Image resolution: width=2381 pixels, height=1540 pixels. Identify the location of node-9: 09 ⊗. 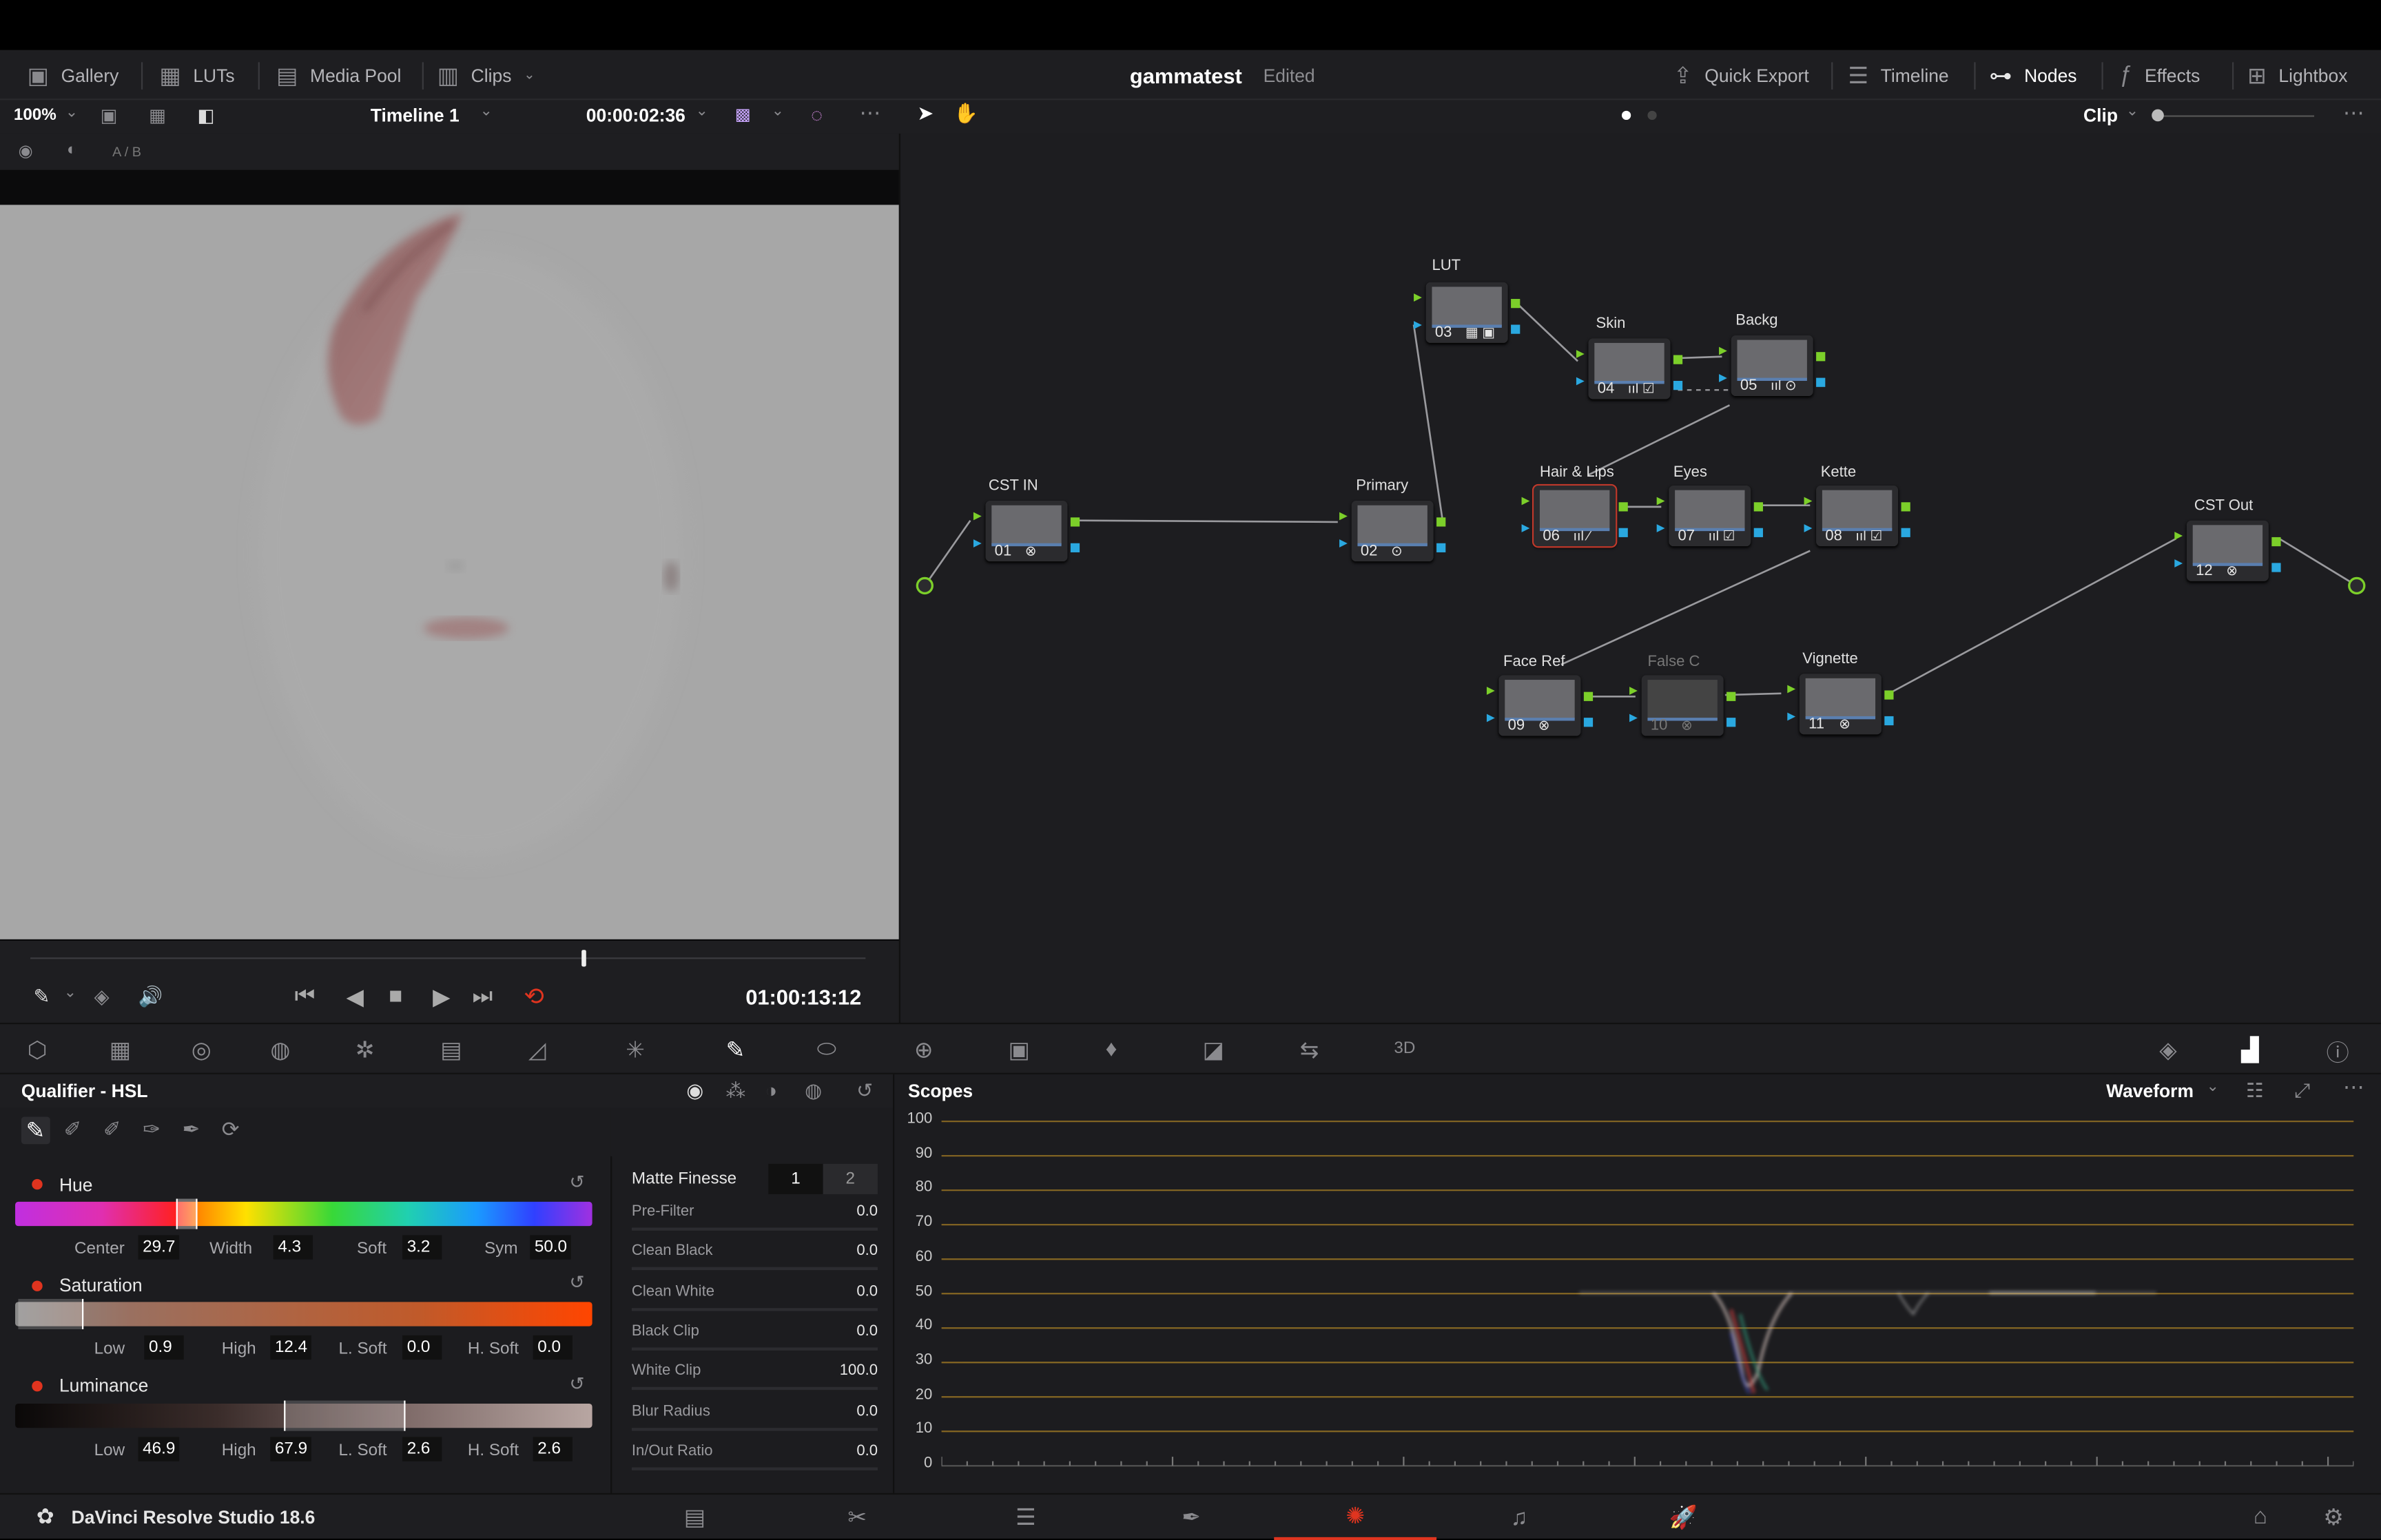
(1540, 705).